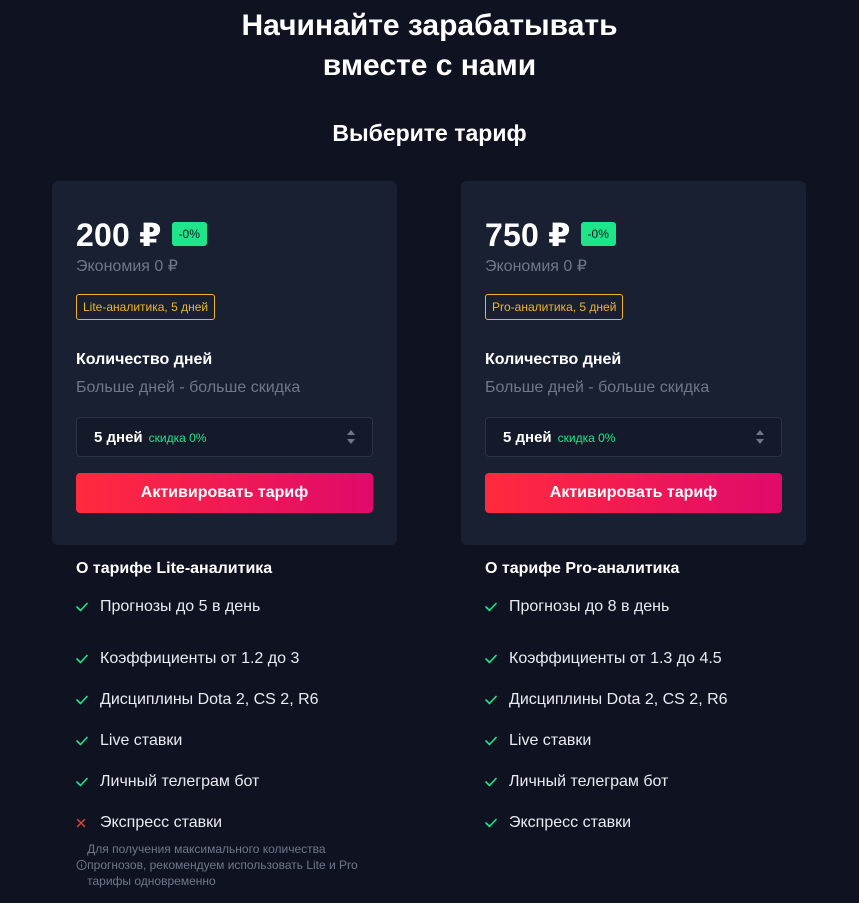 The width and height of the screenshot is (859, 903). I want to click on plan-price: 200 ₽, so click(119, 235).